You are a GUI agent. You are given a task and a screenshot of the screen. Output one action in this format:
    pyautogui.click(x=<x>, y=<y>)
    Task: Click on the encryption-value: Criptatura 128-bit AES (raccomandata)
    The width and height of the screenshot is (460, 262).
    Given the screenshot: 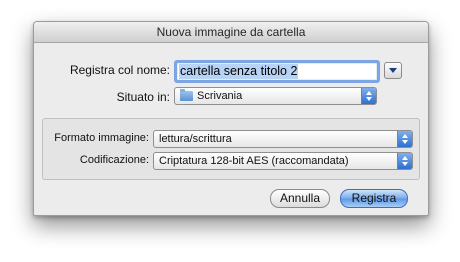 What is the action you would take?
    pyautogui.click(x=254, y=161)
    